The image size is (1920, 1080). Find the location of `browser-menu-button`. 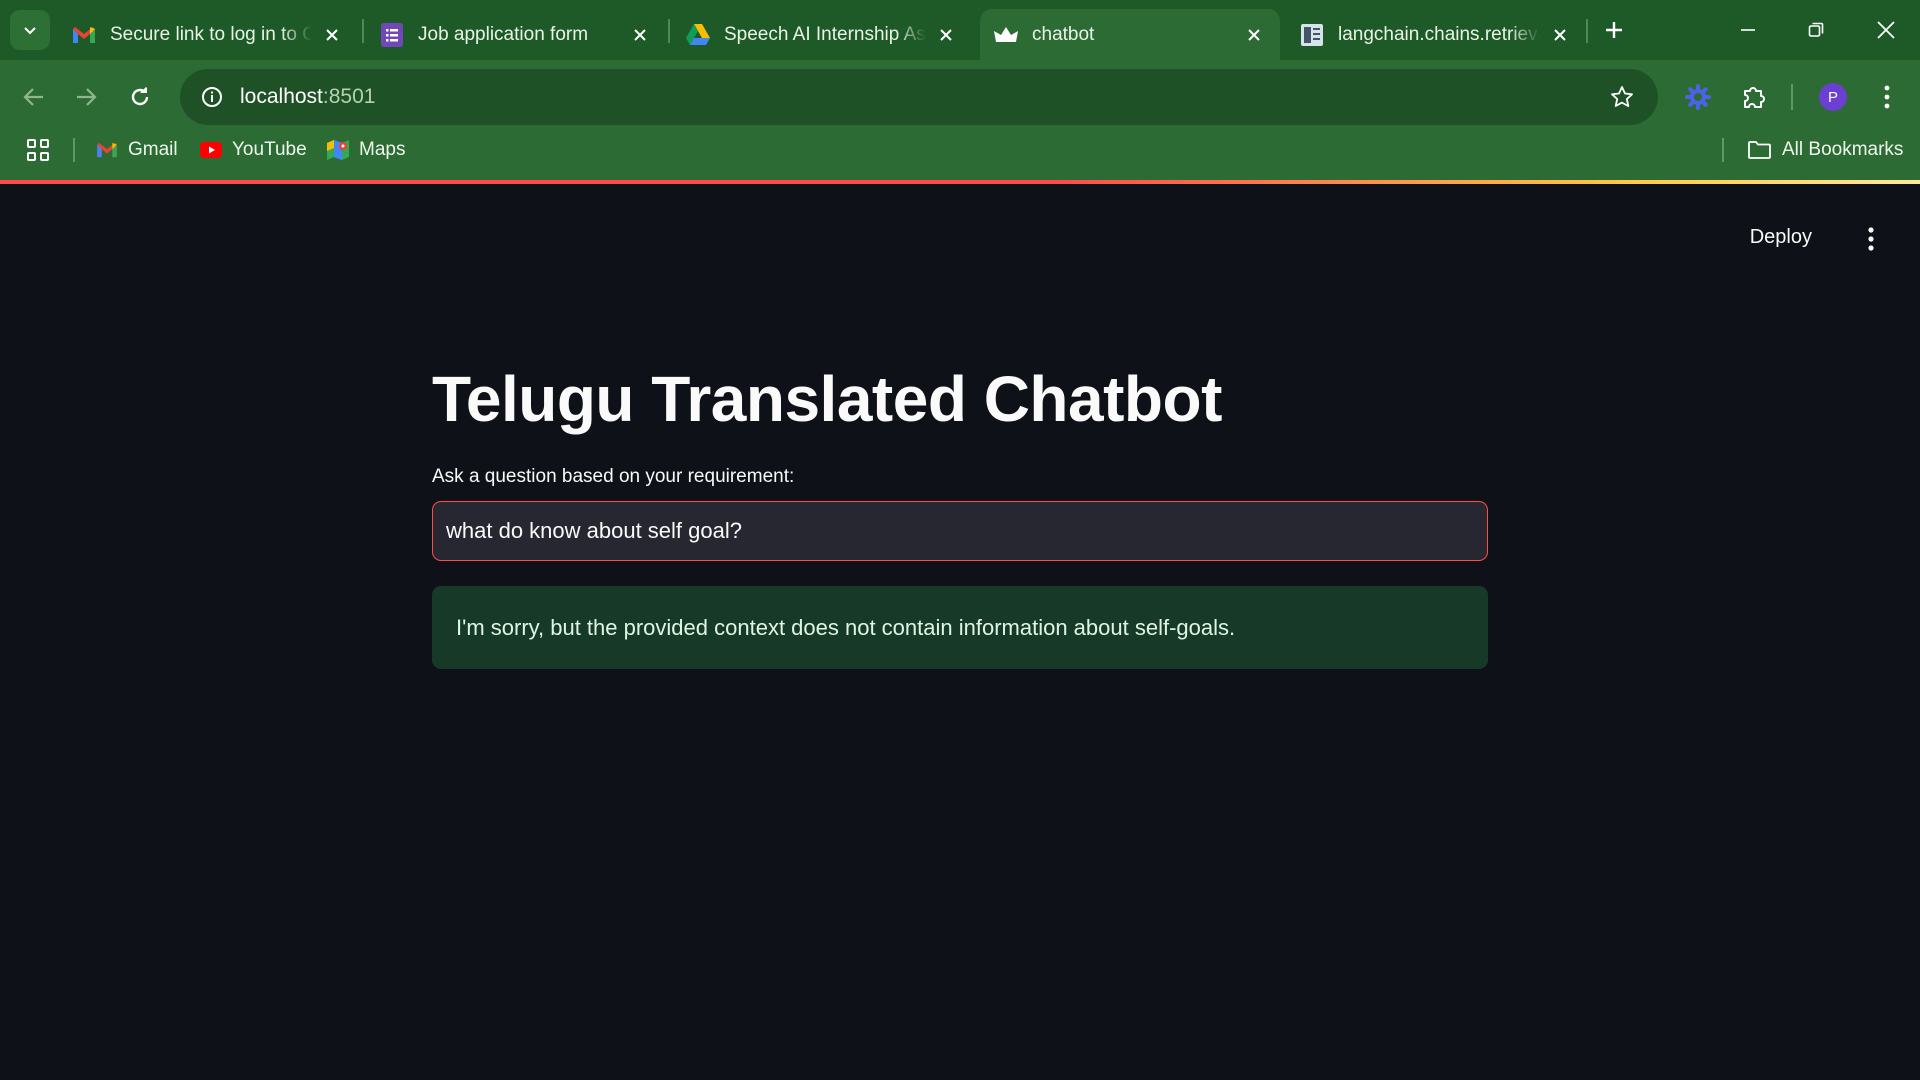

browser-menu-button is located at coordinates (1887, 97).